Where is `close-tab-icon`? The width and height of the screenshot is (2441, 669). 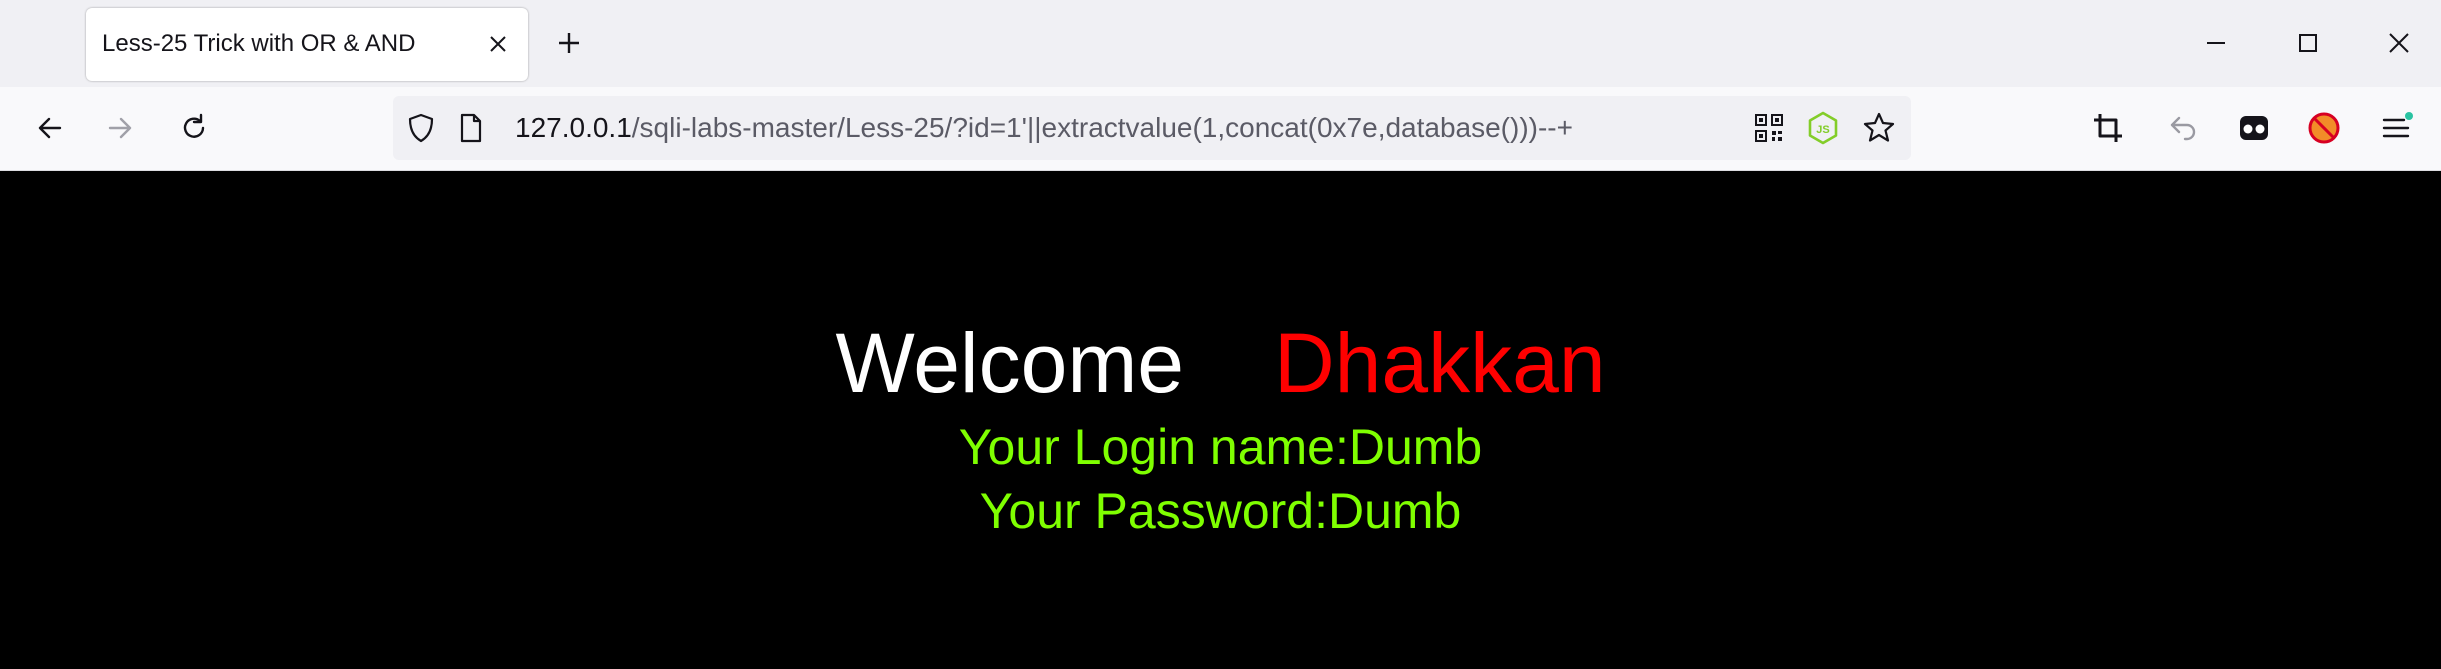 close-tab-icon is located at coordinates (498, 44).